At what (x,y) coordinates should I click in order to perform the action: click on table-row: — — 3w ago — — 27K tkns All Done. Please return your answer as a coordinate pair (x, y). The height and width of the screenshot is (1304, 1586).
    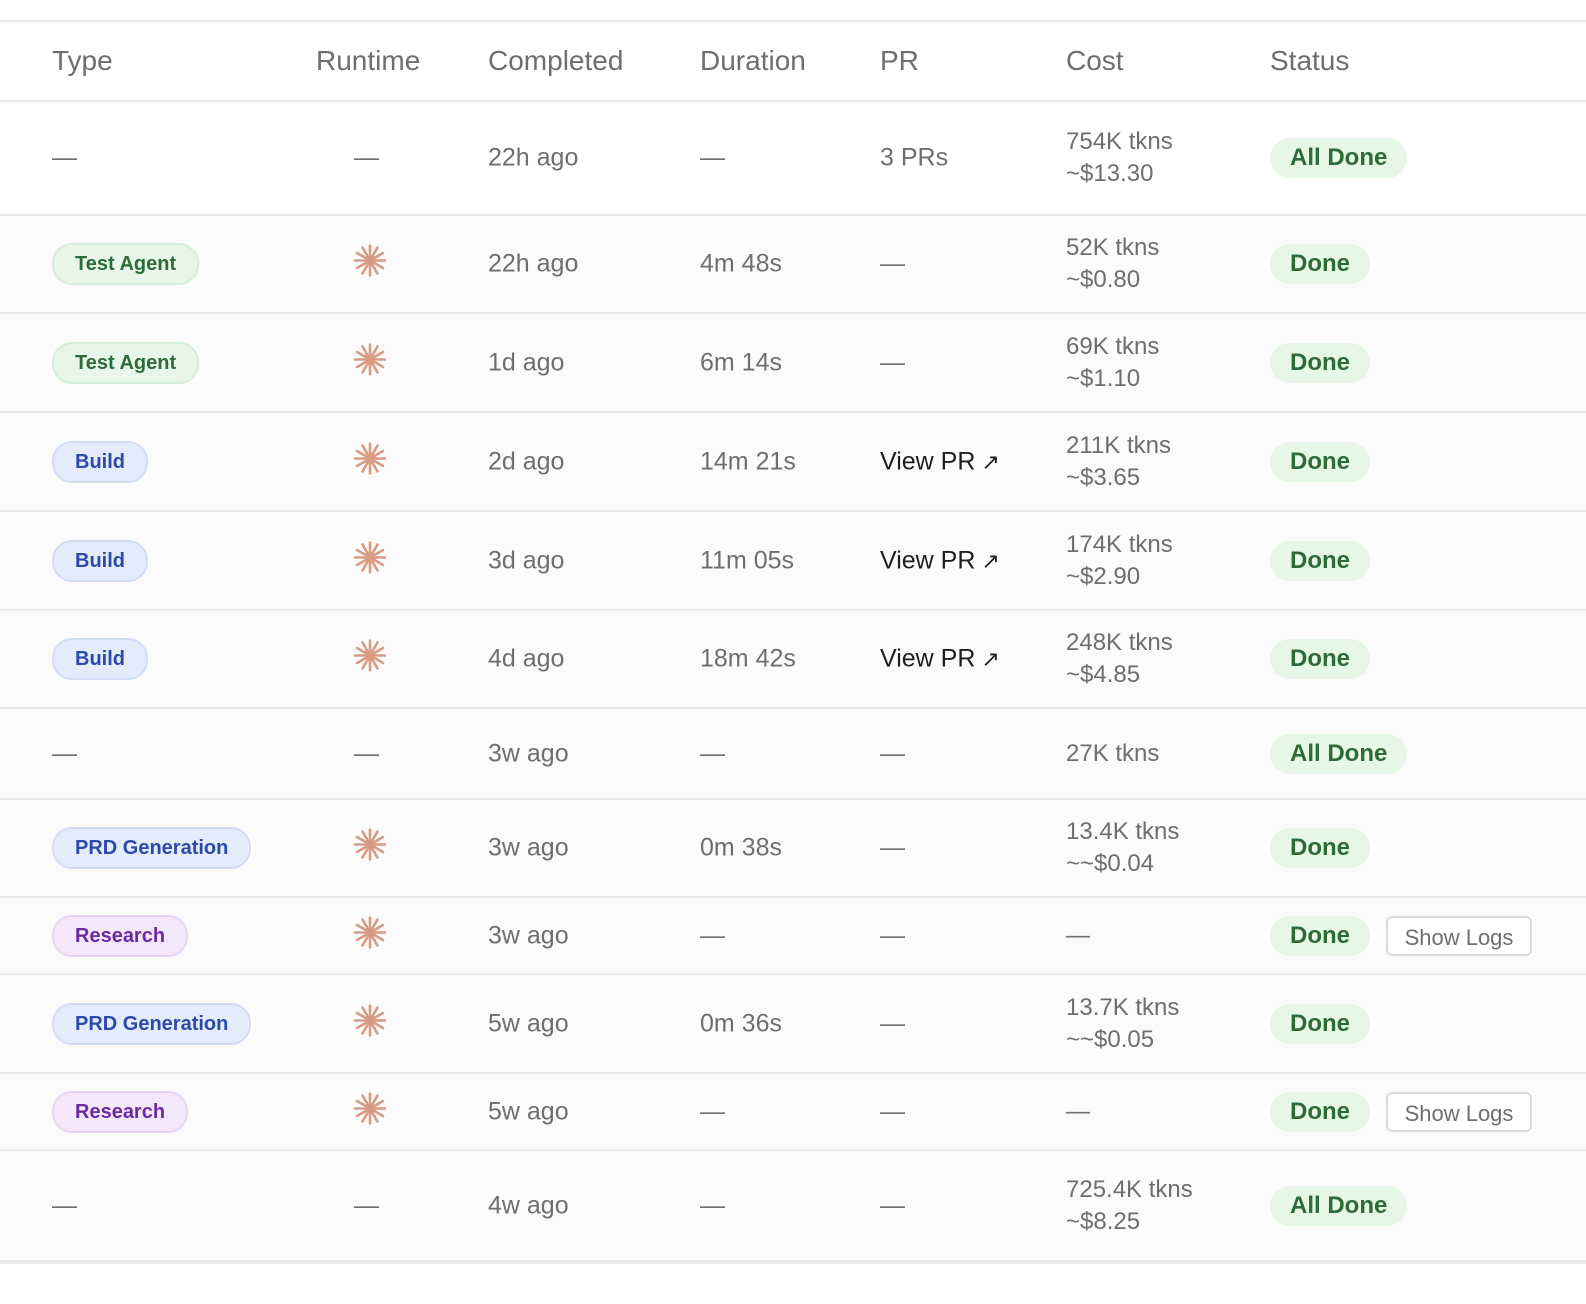
    Looking at the image, I should click on (793, 754).